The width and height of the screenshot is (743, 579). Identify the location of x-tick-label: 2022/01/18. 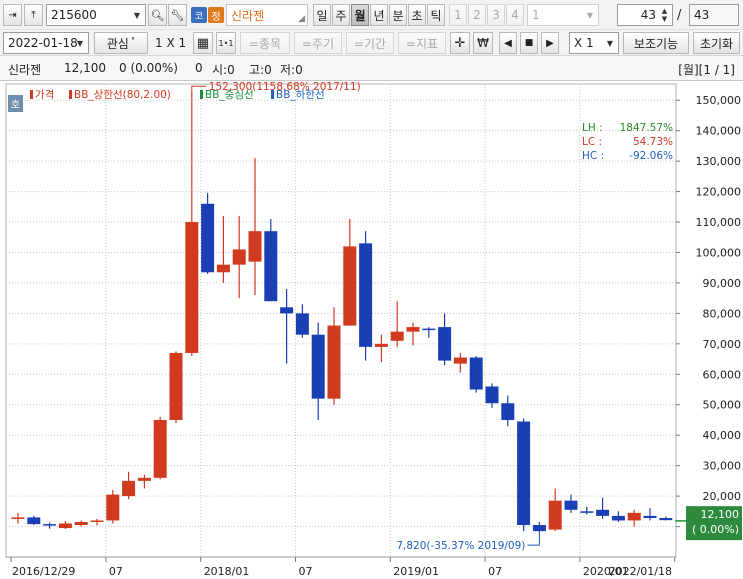
(640, 571).